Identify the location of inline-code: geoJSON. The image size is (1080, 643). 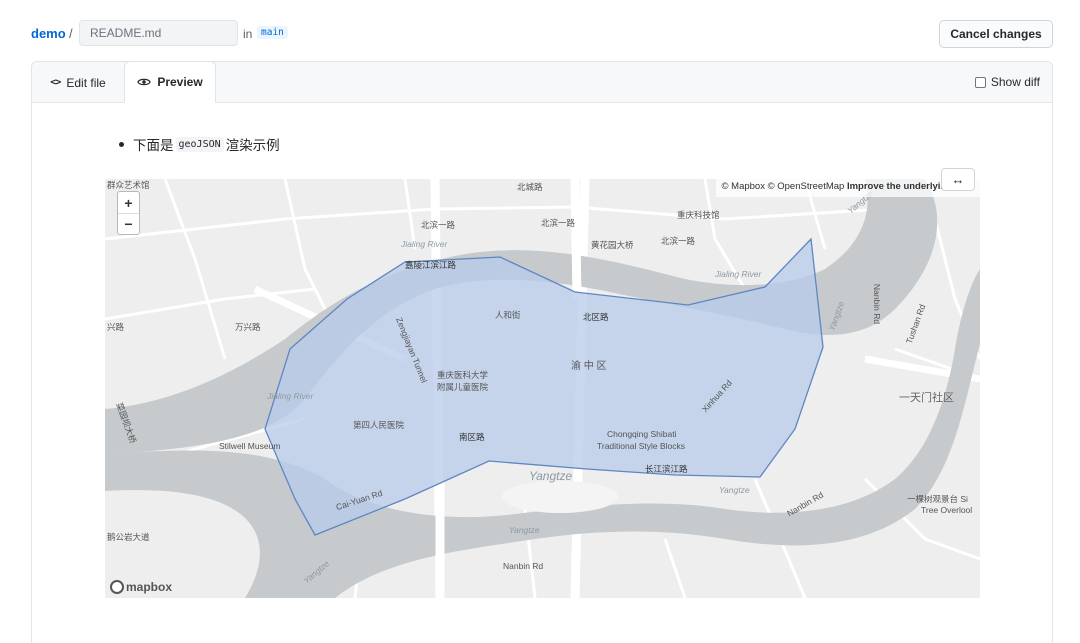
(199, 144).